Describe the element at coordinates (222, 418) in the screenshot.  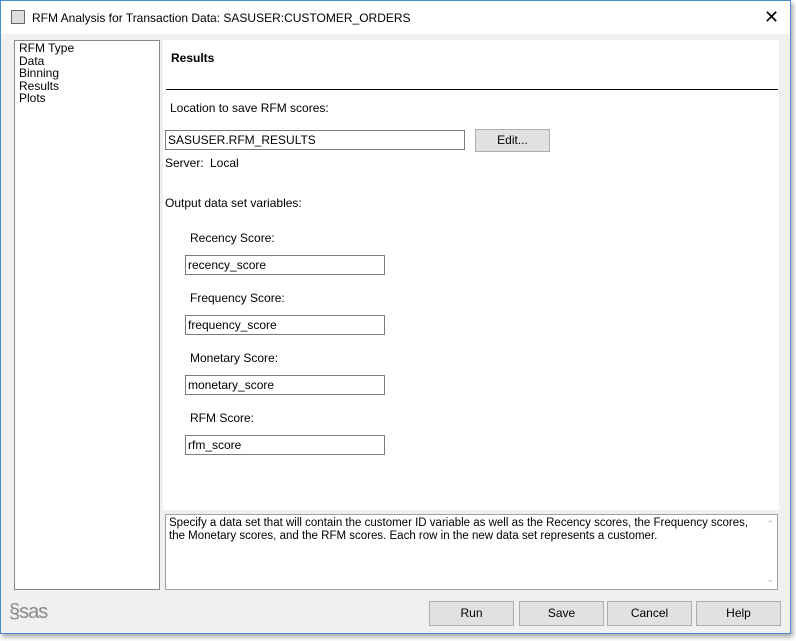
I see `rfm-label: RFM Score:` at that location.